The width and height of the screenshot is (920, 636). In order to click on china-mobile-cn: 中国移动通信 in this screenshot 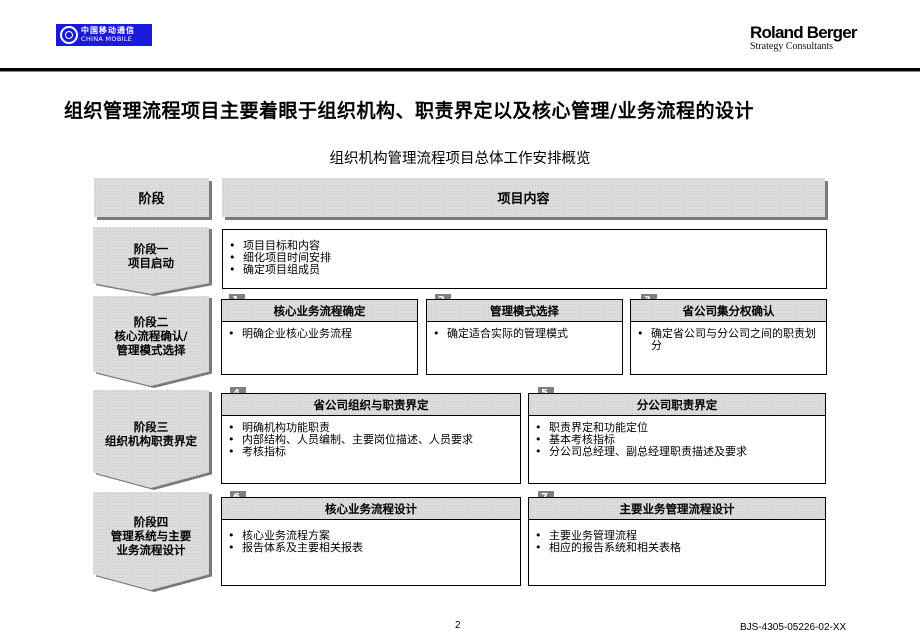, I will do `click(108, 30)`.